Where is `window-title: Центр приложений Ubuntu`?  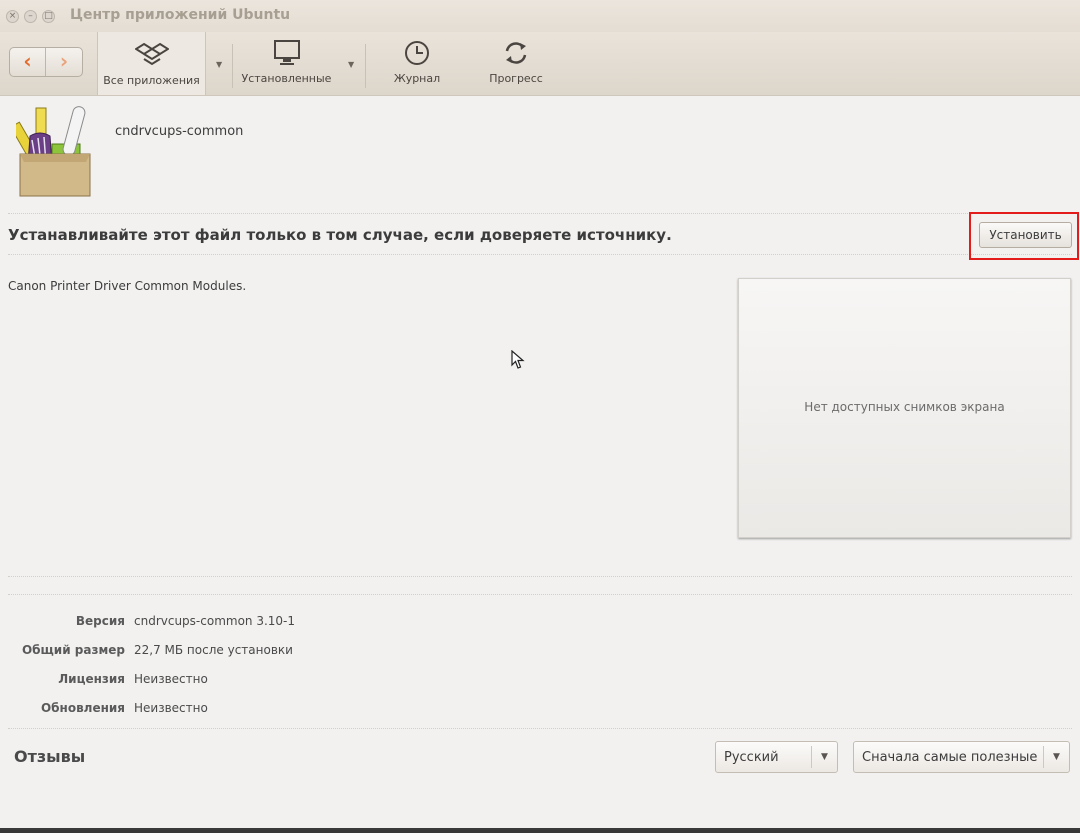 window-title: Центр приложений Ubuntu is located at coordinates (180, 15).